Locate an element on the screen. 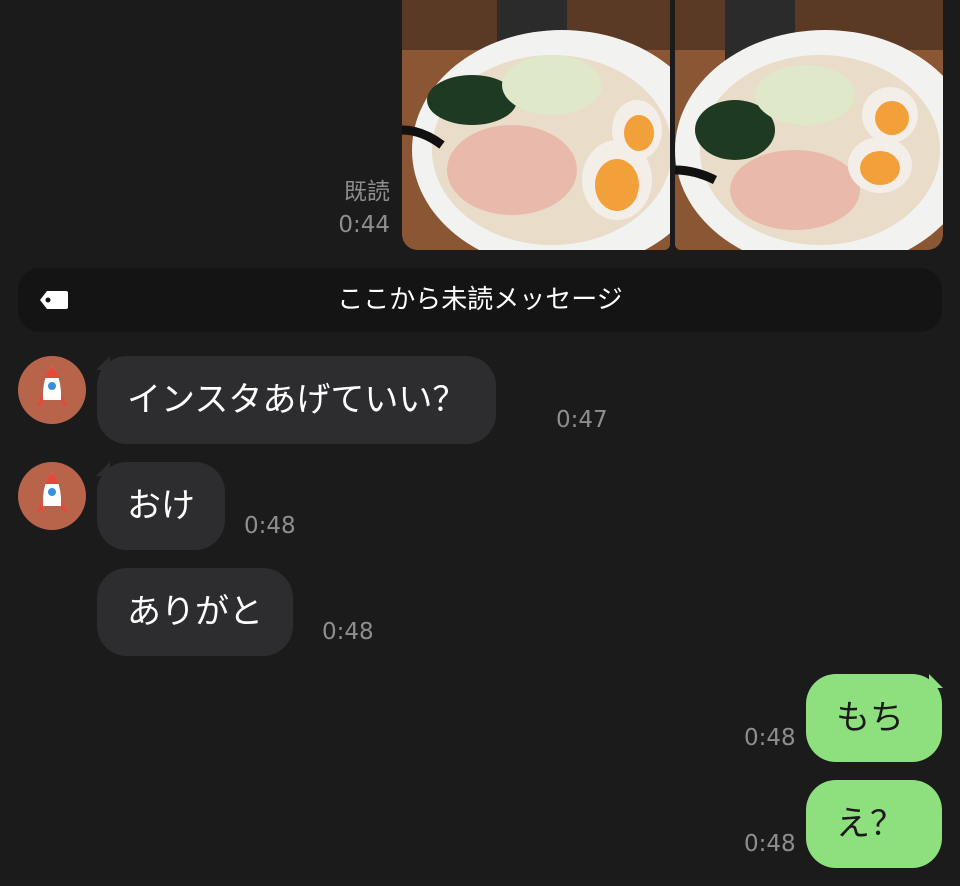 The height and width of the screenshot is (886, 960). message-bubble-outgoing: もち is located at coordinates (874, 718).